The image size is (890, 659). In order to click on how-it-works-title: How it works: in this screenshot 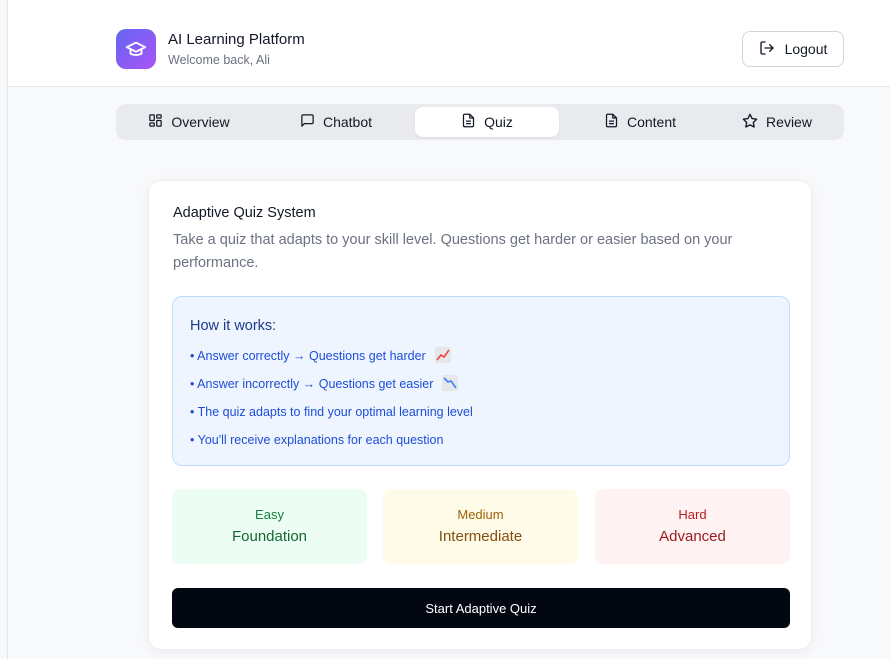, I will do `click(233, 326)`.